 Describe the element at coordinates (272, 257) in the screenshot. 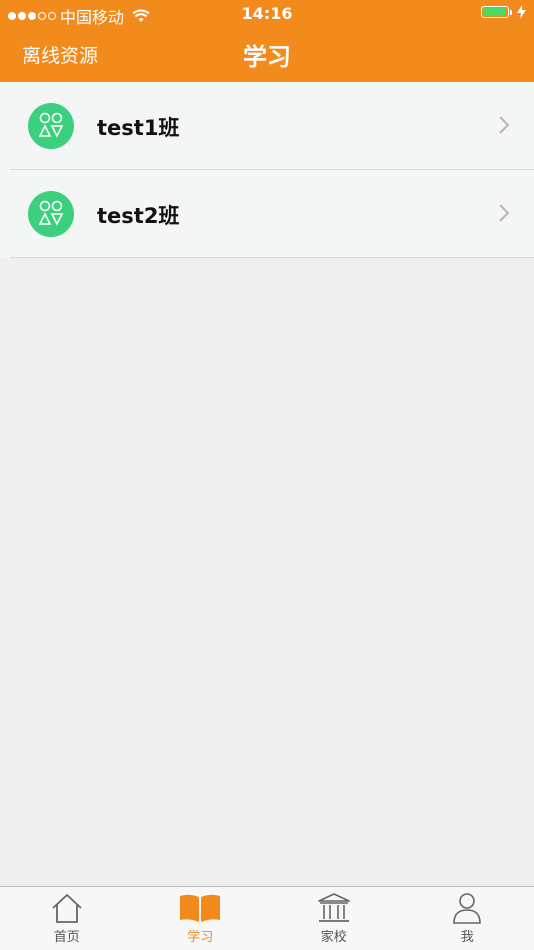

I see `row-divider` at that location.